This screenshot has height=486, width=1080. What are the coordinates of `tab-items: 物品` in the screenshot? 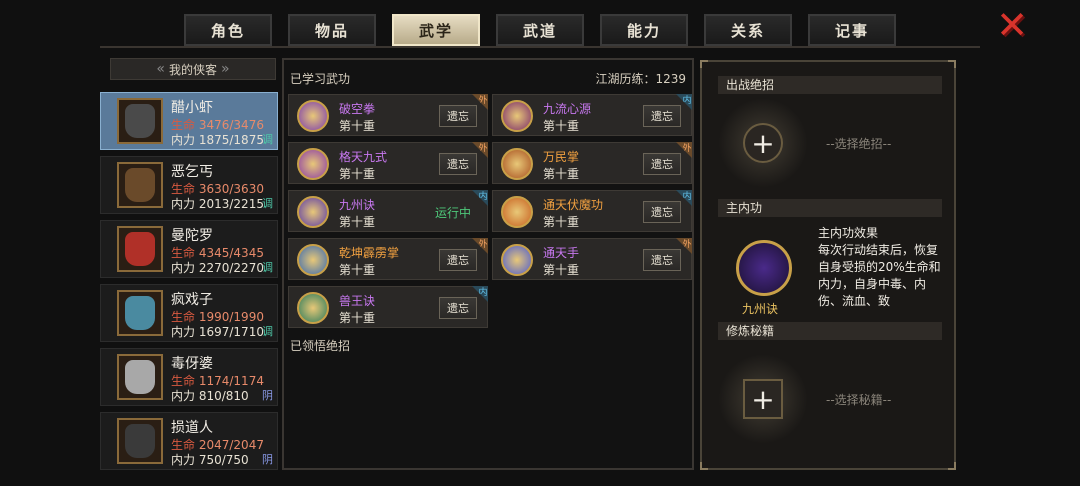 It's located at (332, 30).